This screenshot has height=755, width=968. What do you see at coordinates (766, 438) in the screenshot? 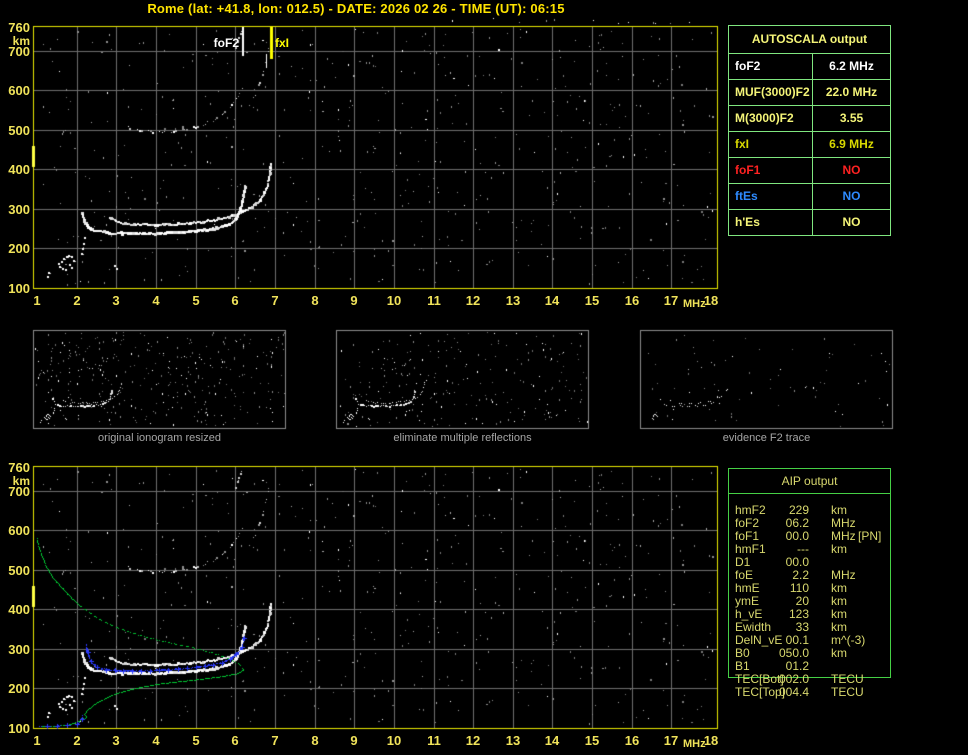
I see `thumbnail-caption-evidence: evidence F2 trace` at bounding box center [766, 438].